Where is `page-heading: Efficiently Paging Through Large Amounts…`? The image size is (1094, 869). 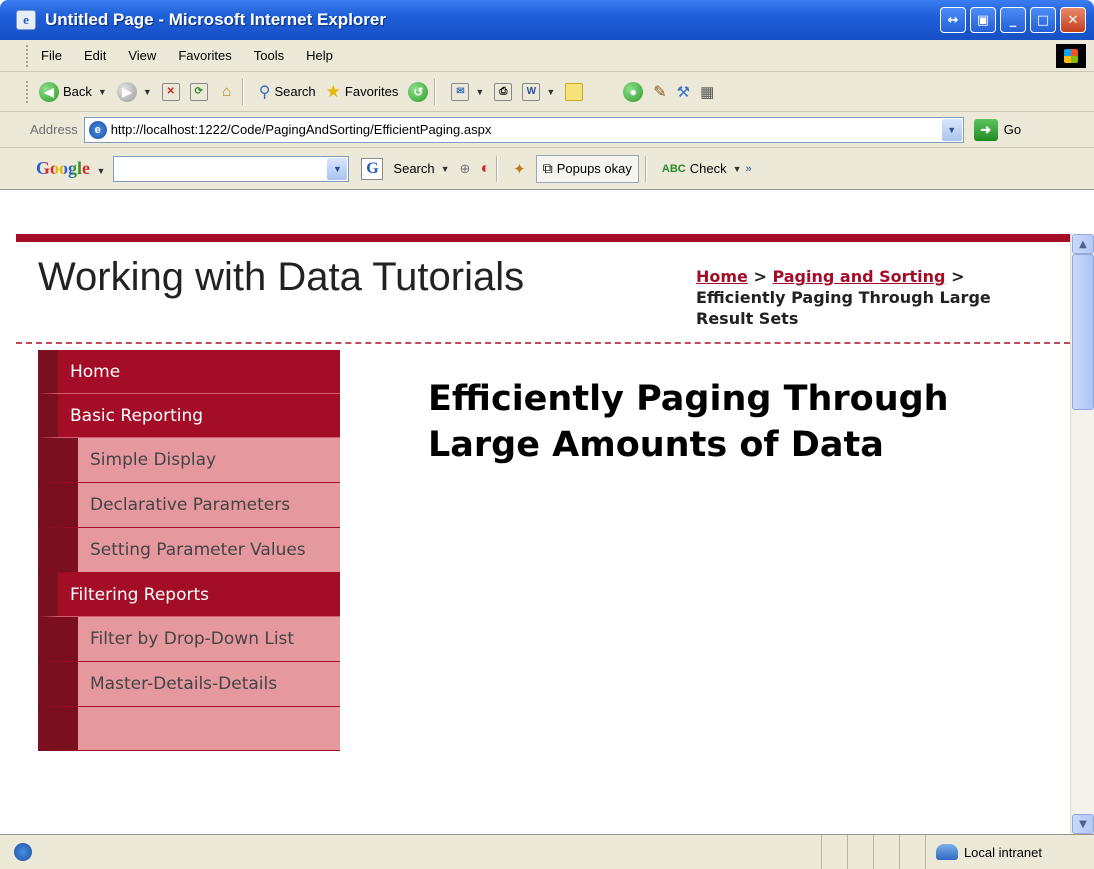 page-heading: Efficiently Paging Through Large Amounts… is located at coordinates (688, 422).